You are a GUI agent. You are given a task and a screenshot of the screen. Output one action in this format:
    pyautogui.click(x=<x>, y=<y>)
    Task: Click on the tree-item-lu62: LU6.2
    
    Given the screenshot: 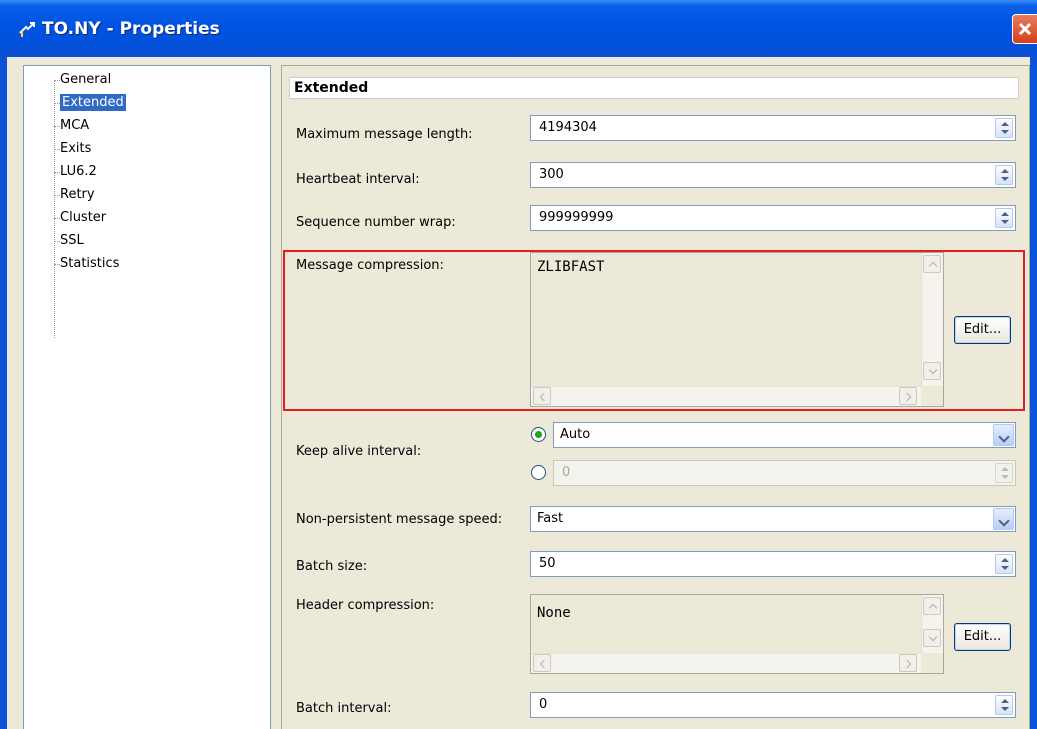 What is the action you would take?
    pyautogui.click(x=78, y=172)
    